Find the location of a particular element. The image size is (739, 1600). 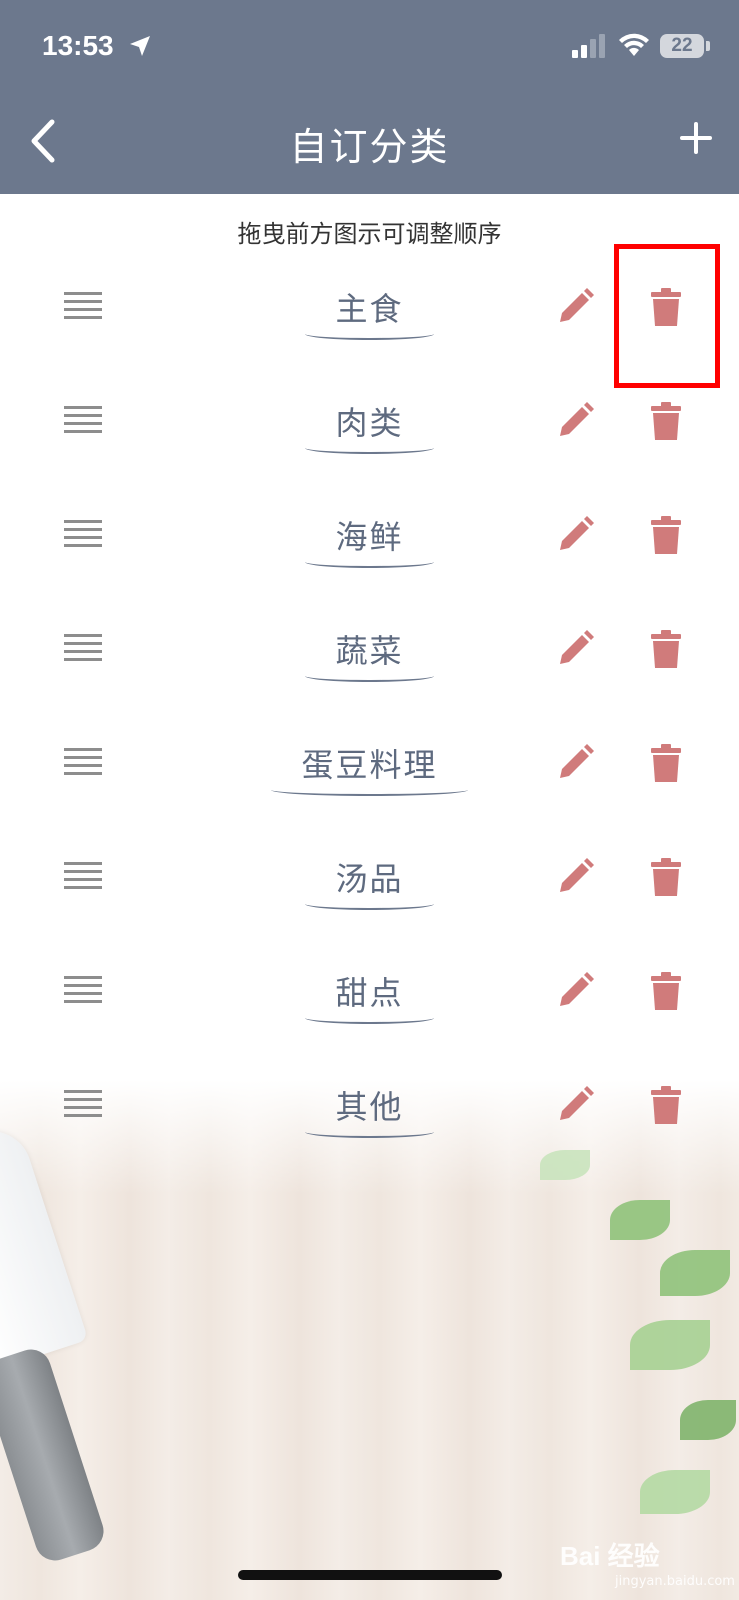

list-item: 汤品 is located at coordinates (369, 877).